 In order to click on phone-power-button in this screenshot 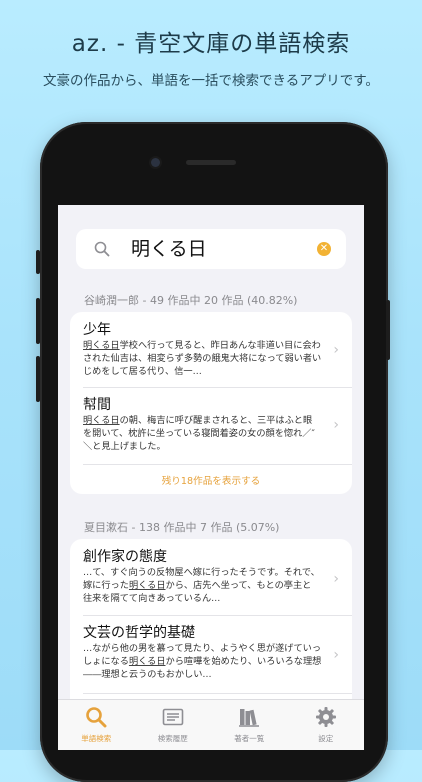, I will do `click(388, 330)`.